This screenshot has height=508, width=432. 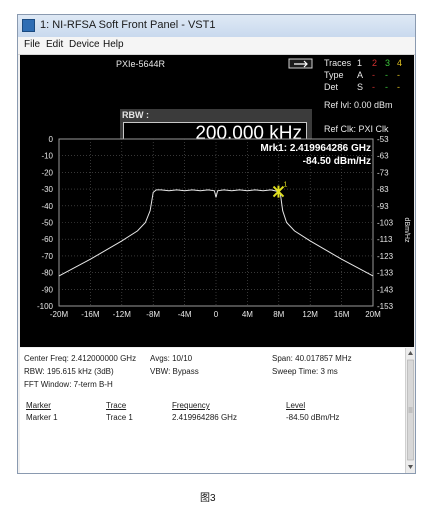 What do you see at coordinates (247, 314) in the screenshot?
I see `x-tick-label: 4M` at bounding box center [247, 314].